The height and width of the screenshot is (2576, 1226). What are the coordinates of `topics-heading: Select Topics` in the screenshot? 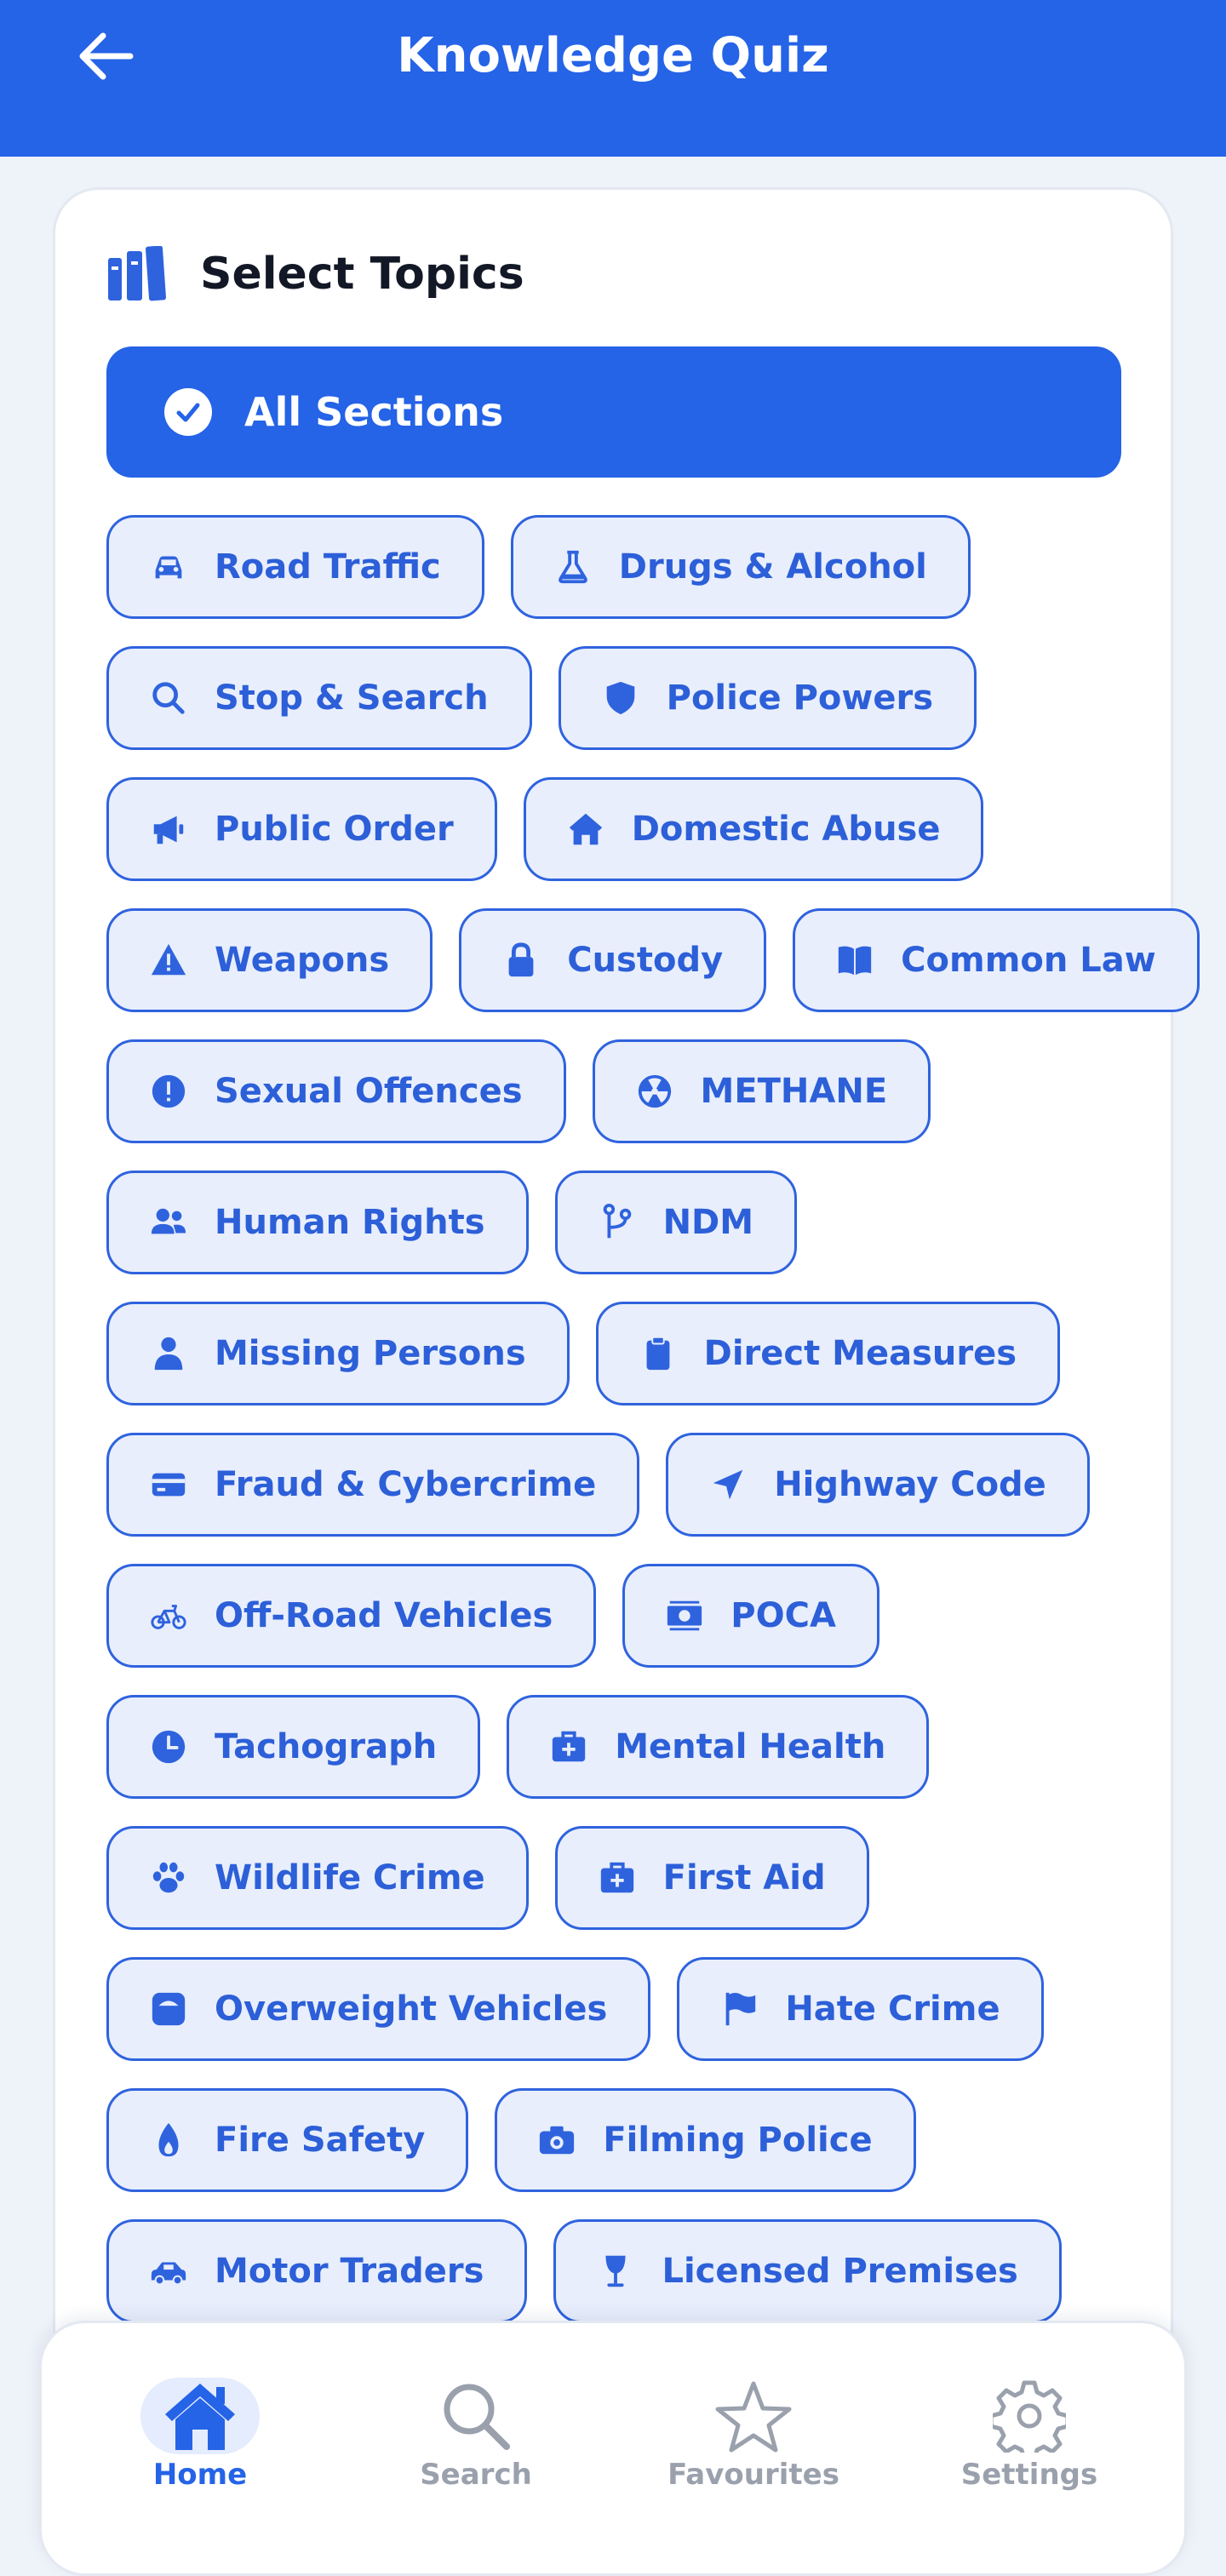 It's located at (315, 274).